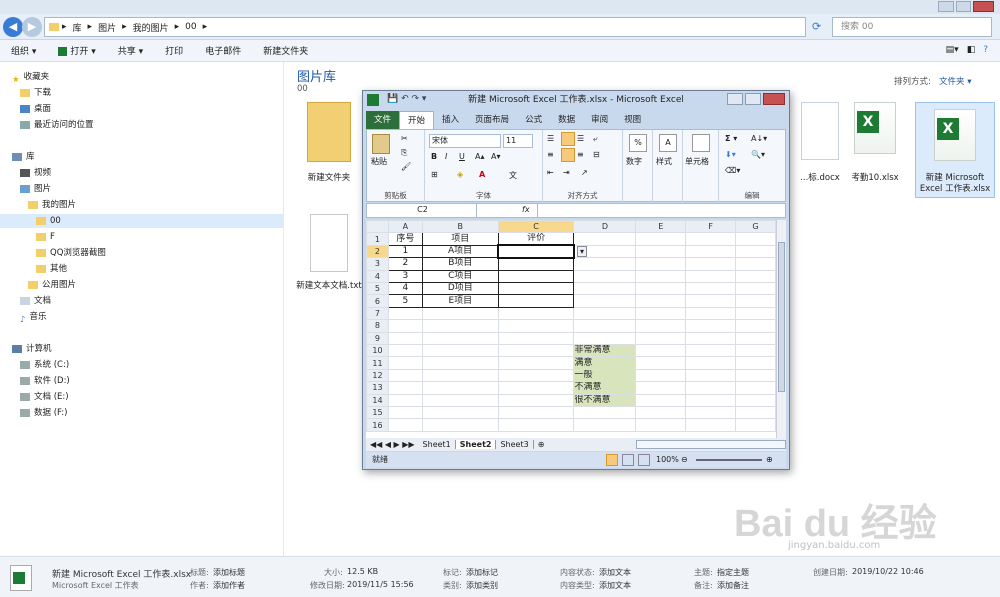  Describe the element at coordinates (612, 460) in the screenshot. I see `normal-view-icon` at that location.